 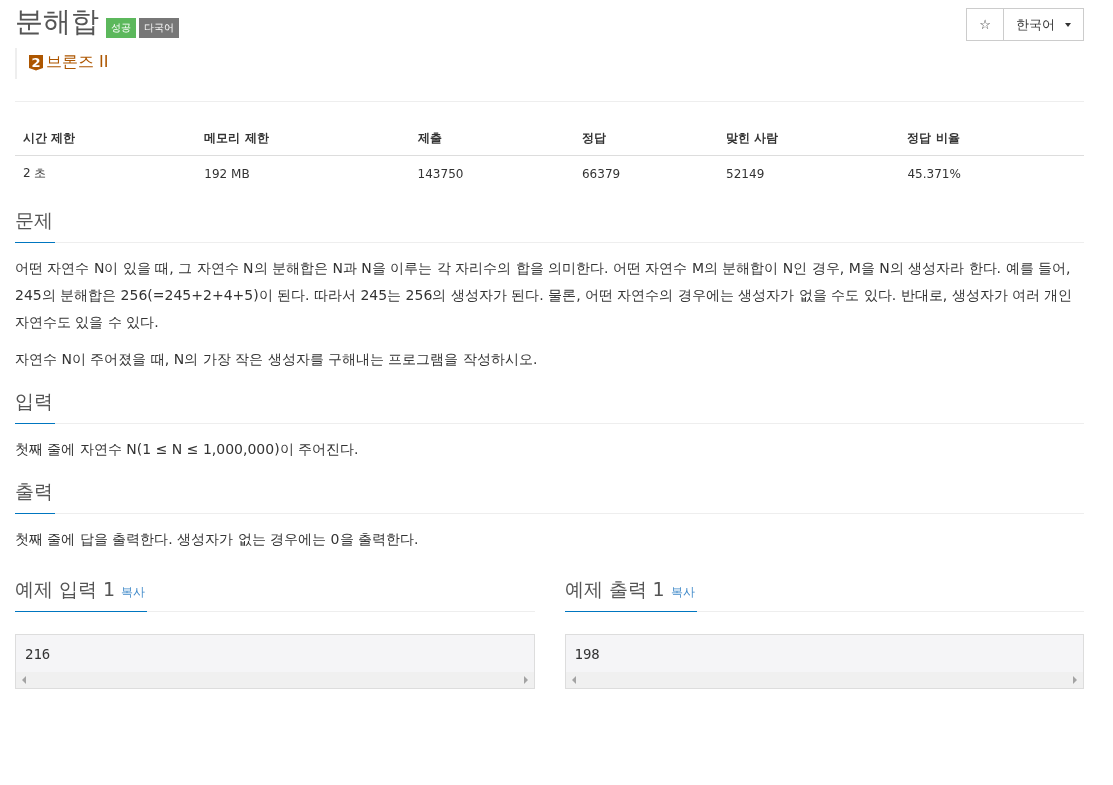 What do you see at coordinates (745, 173) in the screenshot?
I see `table-cell: 52149` at bounding box center [745, 173].